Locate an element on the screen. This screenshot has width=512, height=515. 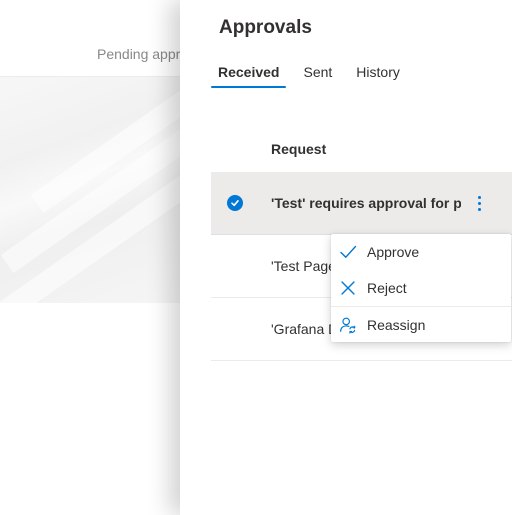
tab-received: Received is located at coordinates (249, 75).